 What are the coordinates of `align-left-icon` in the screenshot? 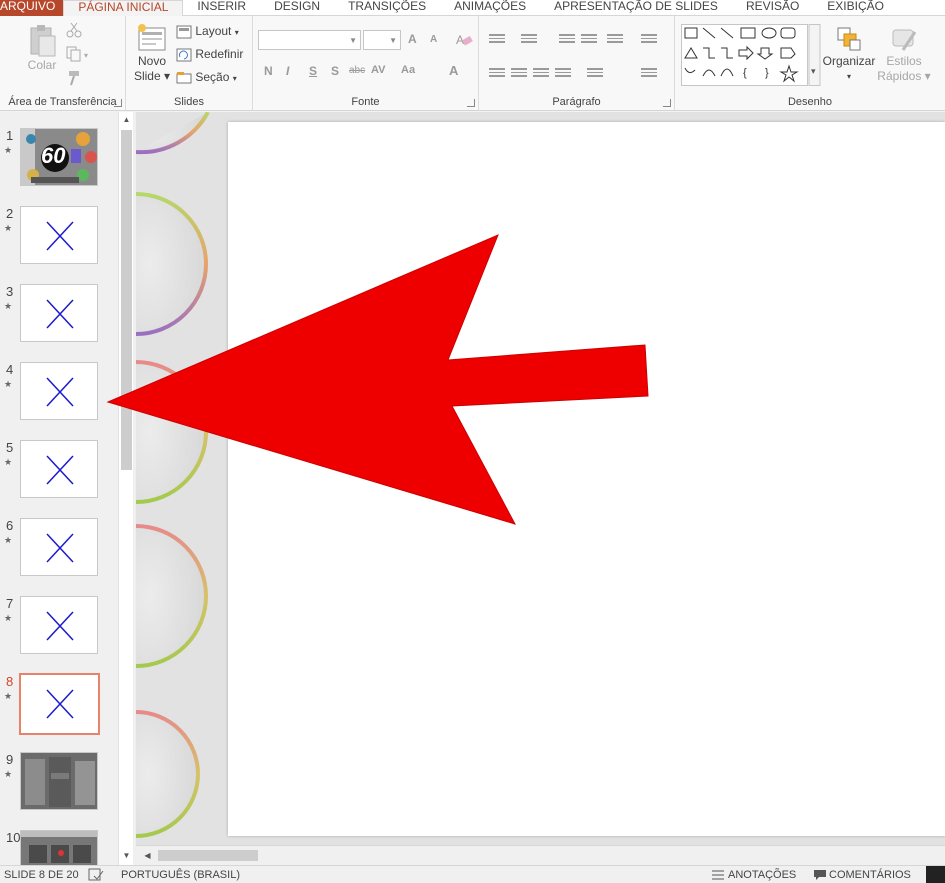 It's located at (497, 72).